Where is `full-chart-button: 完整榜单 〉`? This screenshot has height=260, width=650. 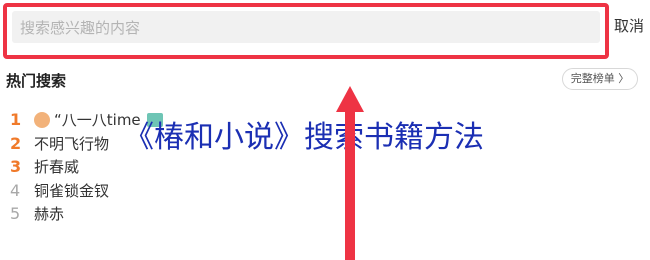
full-chart-button: 完整榜单 〉 is located at coordinates (600, 79).